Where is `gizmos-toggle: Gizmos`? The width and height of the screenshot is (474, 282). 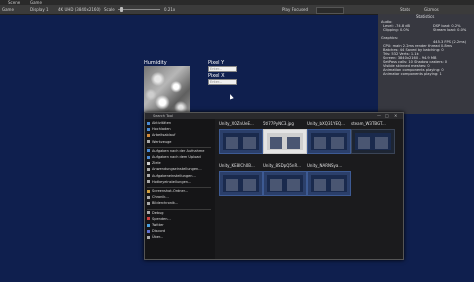 gizmos-toggle: Gizmos is located at coordinates (431, 9).